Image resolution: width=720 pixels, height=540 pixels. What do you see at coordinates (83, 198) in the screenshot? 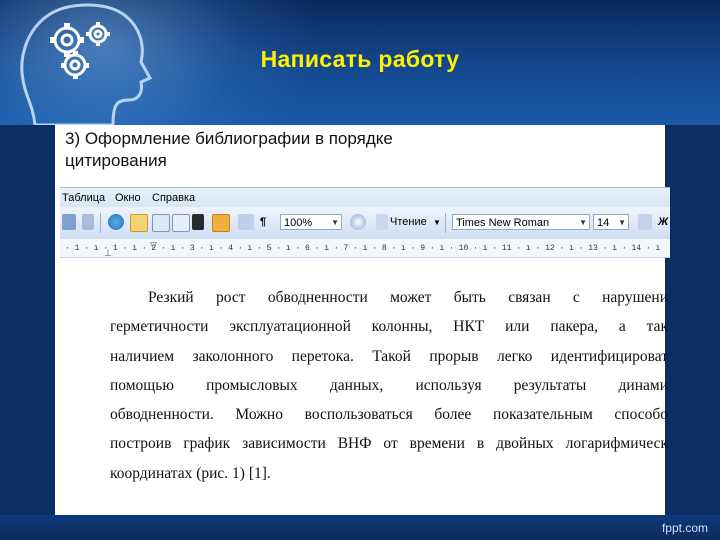
I see `menu-item-table: Таблица` at bounding box center [83, 198].